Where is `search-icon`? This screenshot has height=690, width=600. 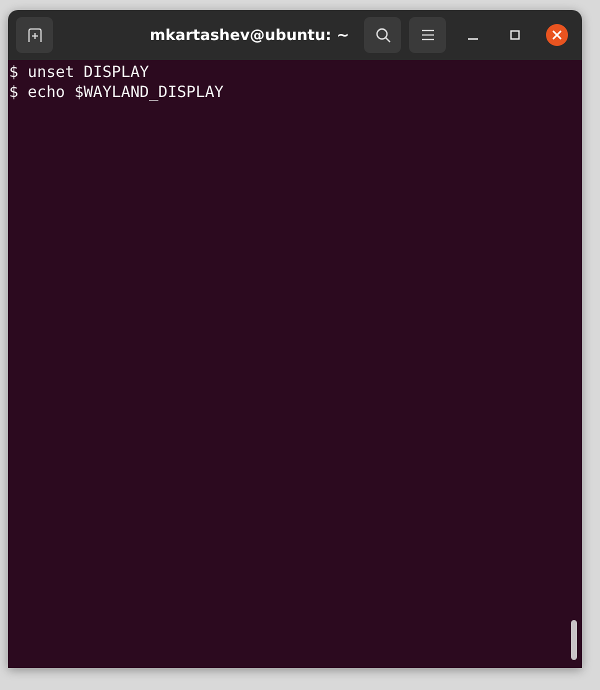 search-icon is located at coordinates (382, 35).